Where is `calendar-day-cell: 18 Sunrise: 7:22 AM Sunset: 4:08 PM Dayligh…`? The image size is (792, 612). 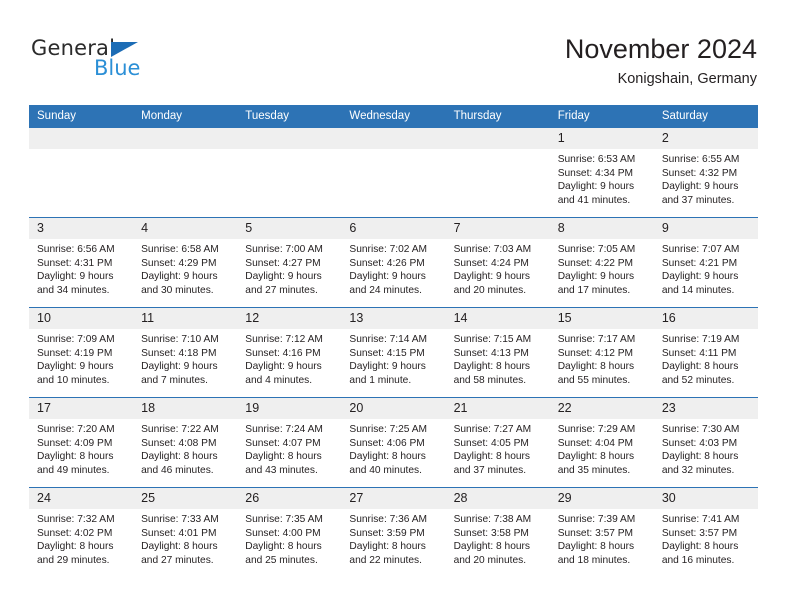 calendar-day-cell: 18 Sunrise: 7:22 AM Sunset: 4:08 PM Dayligh… is located at coordinates (185, 442).